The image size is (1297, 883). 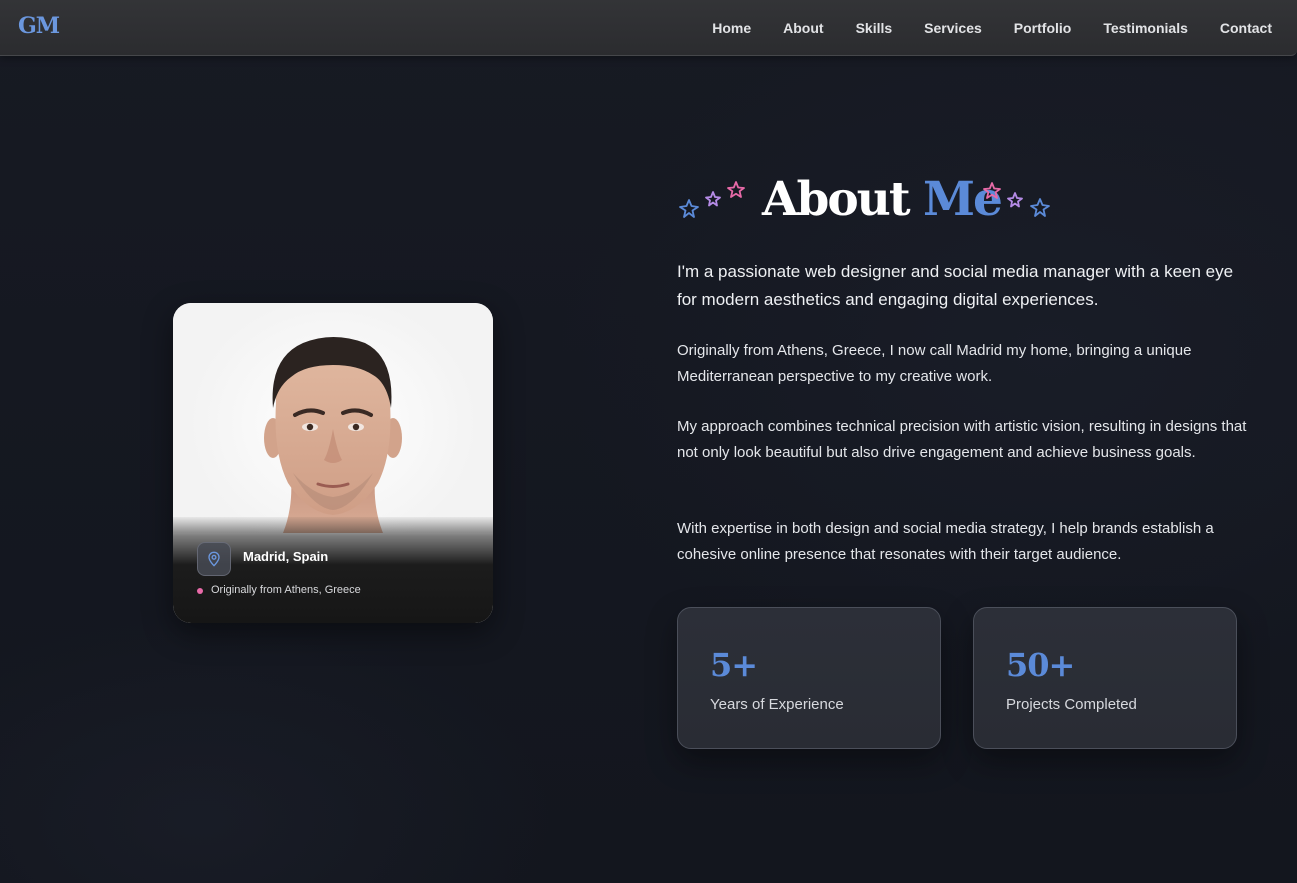 I want to click on origin-text: Originally from Athens, Greece, so click(x=286, y=590).